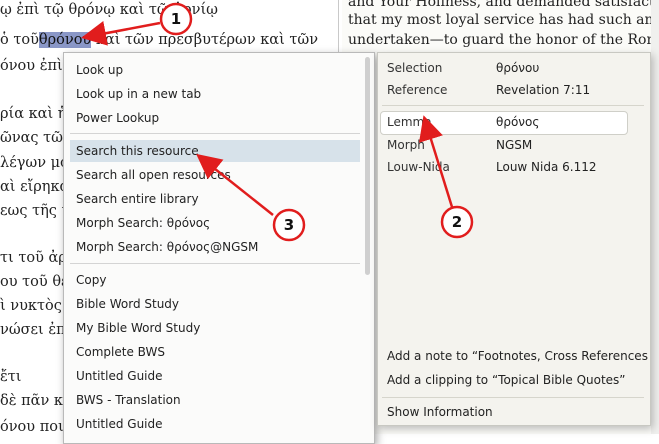 The image size is (659, 444). Describe the element at coordinates (215, 70) in the screenshot. I see `menu-item-look-up: Look up` at that location.